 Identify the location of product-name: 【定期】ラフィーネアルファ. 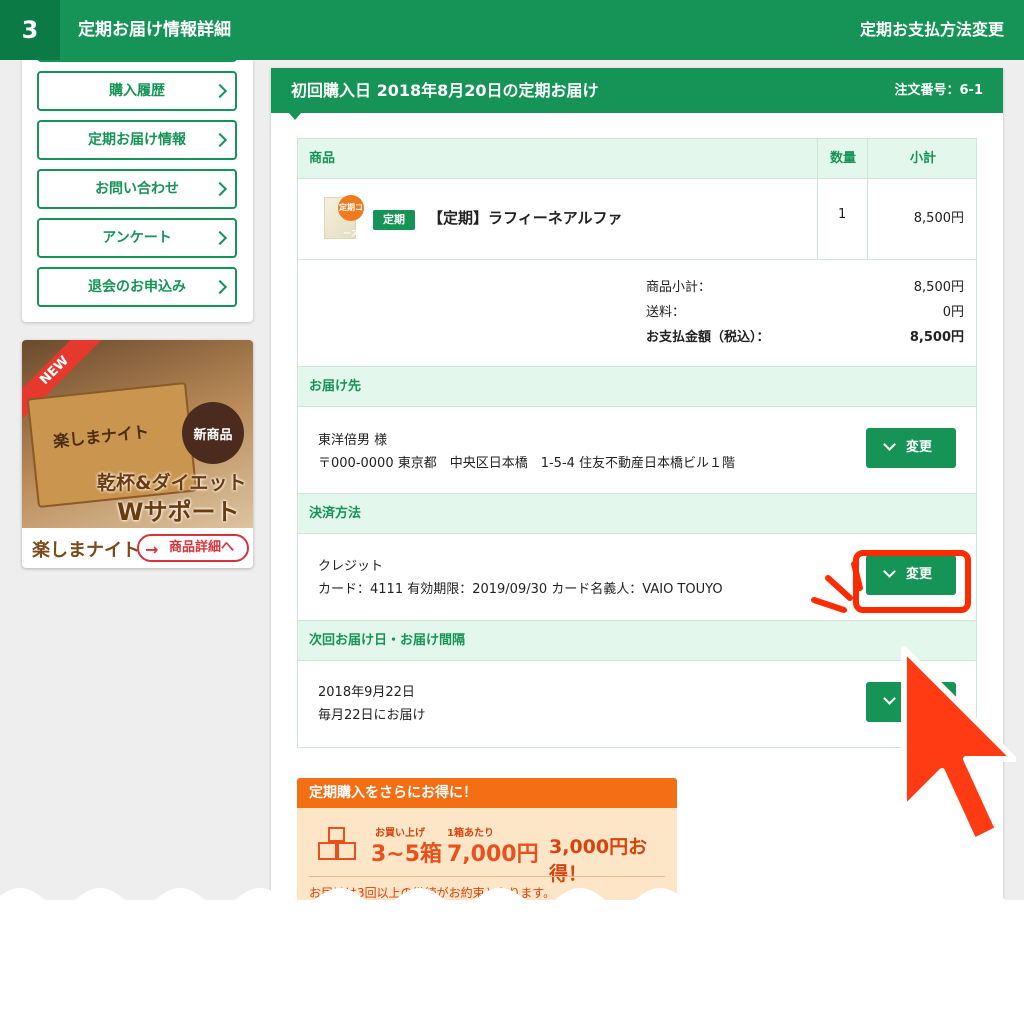
(525, 218).